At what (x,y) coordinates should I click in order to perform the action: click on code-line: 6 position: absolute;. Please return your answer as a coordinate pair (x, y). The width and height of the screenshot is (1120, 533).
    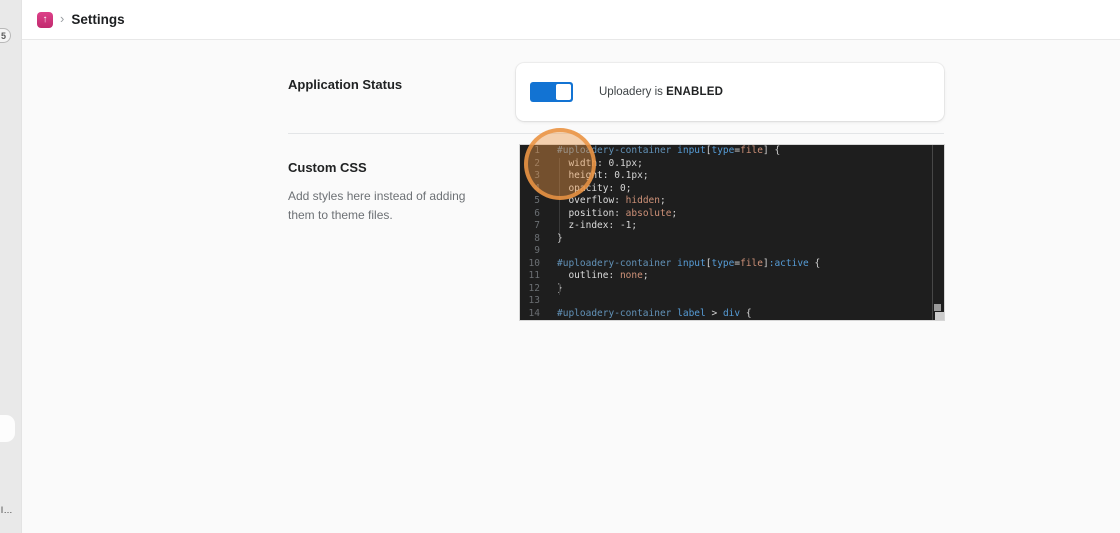
    Looking at the image, I should click on (732, 214).